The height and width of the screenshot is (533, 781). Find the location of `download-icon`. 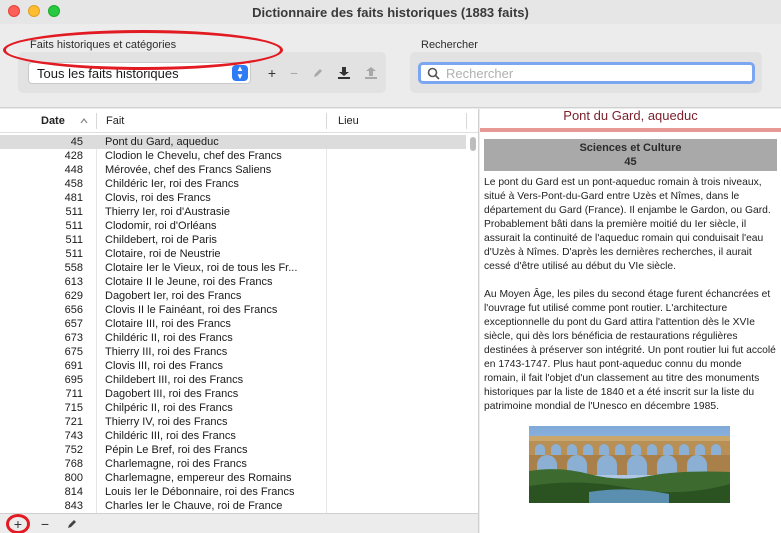

download-icon is located at coordinates (344, 73).